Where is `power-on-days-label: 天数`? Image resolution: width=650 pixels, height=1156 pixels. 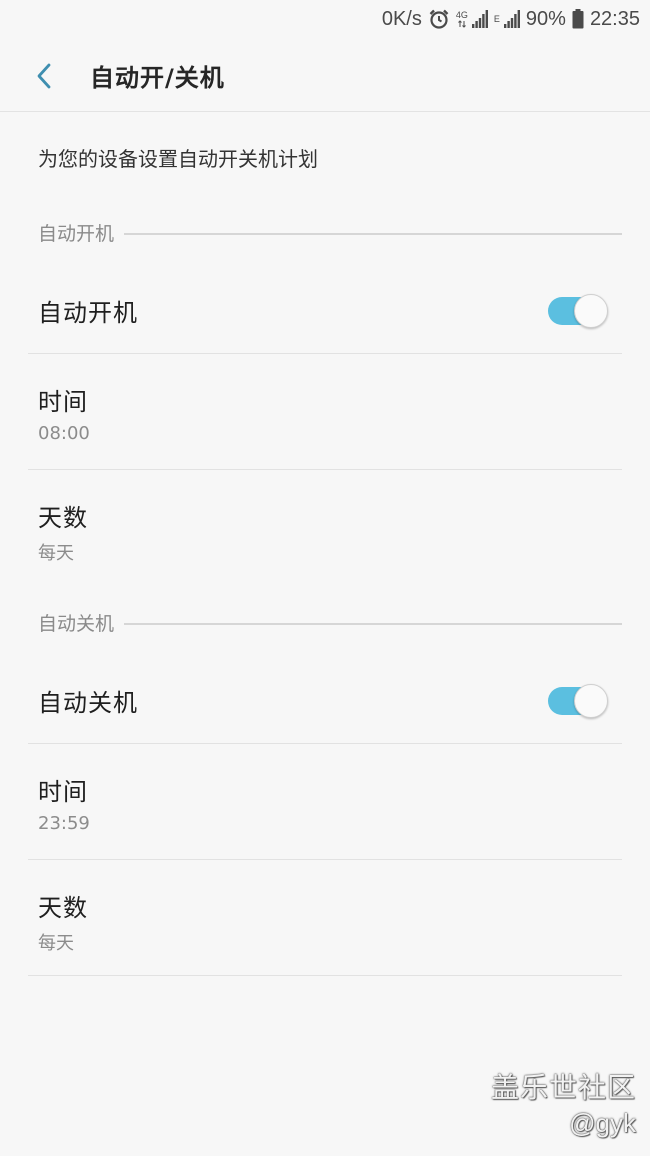 power-on-days-label: 天数 is located at coordinates (63, 518).